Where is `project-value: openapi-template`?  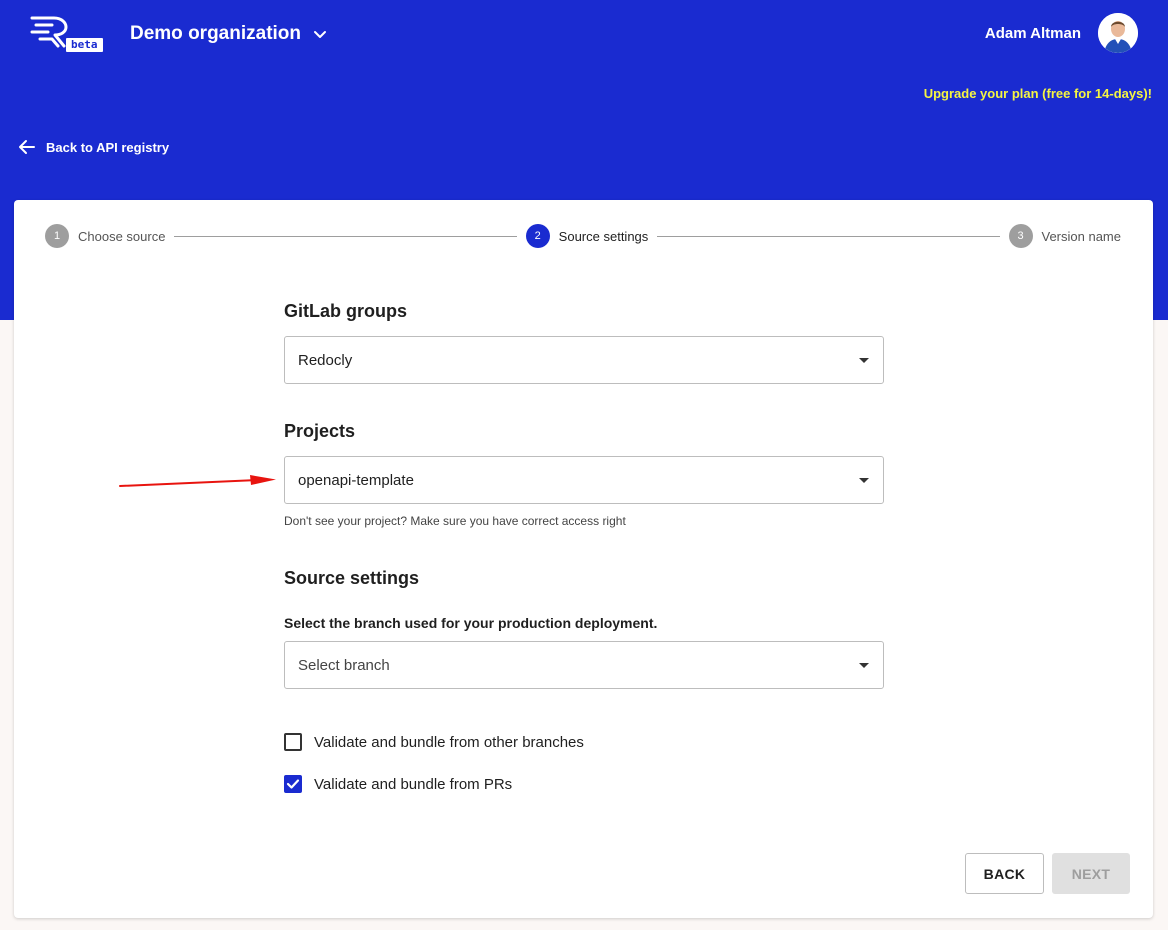 project-value: openapi-template is located at coordinates (356, 480).